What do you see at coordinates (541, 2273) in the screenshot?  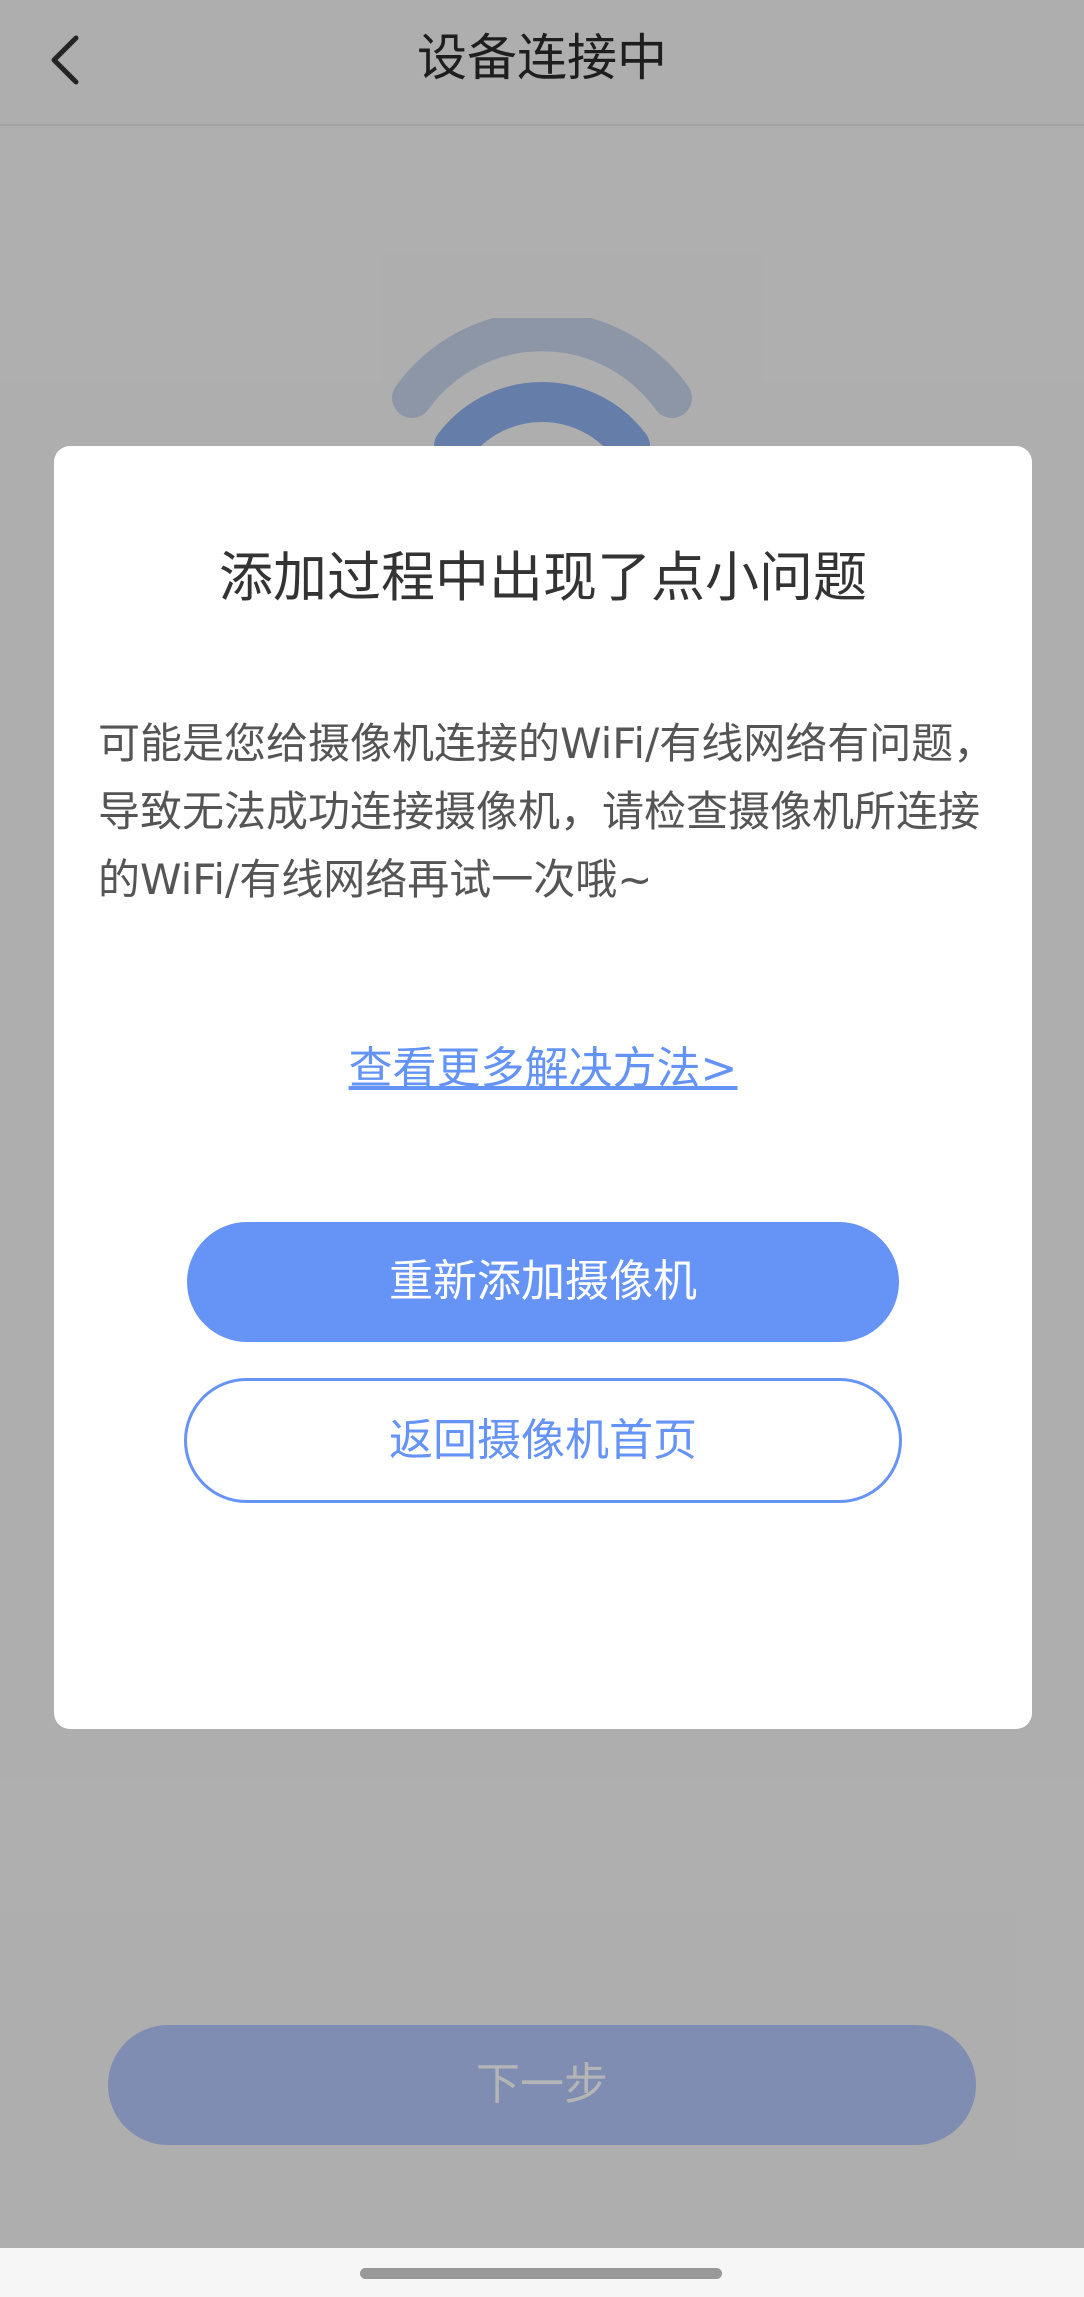 I see `home-indicator` at bounding box center [541, 2273].